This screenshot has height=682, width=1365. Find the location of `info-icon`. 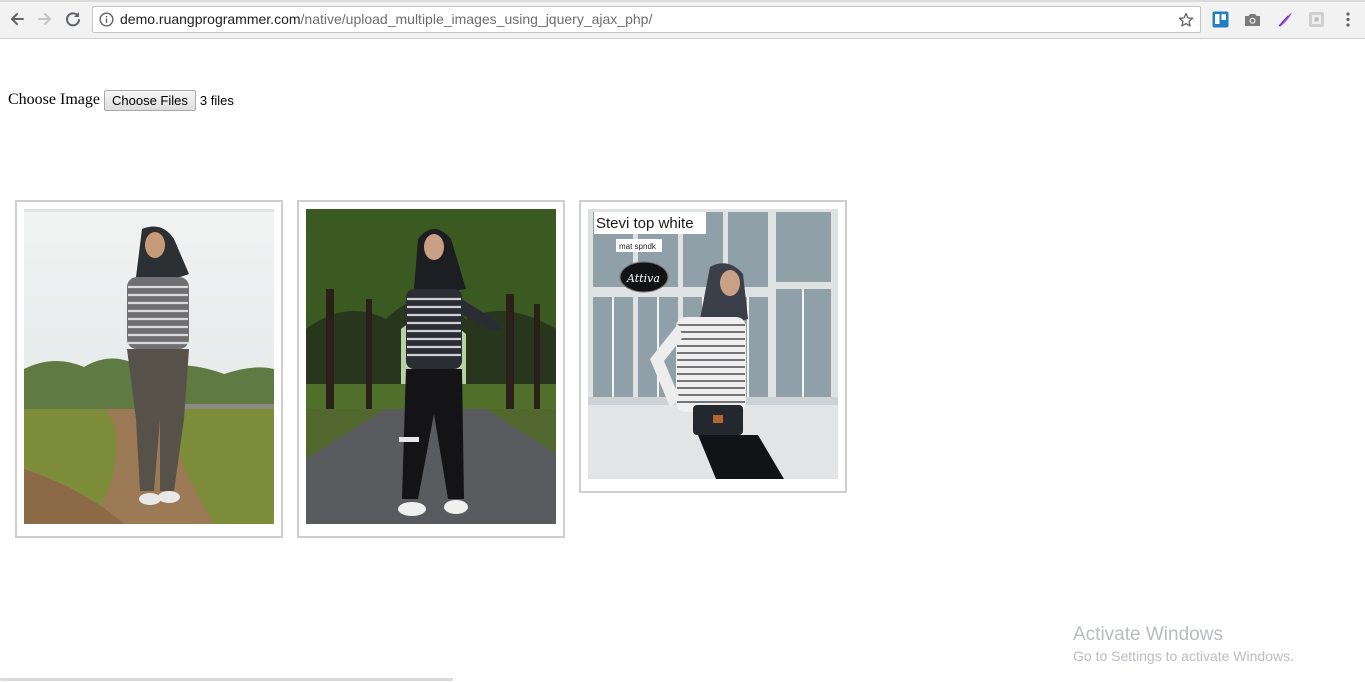

info-icon is located at coordinates (106, 19).